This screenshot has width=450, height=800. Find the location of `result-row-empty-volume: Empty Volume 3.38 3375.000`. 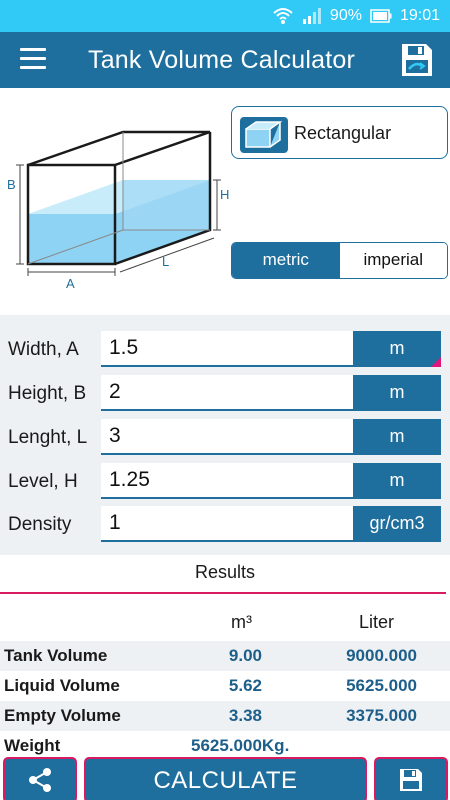

result-row-empty-volume: Empty Volume 3.38 3375.000 is located at coordinates (225, 716).